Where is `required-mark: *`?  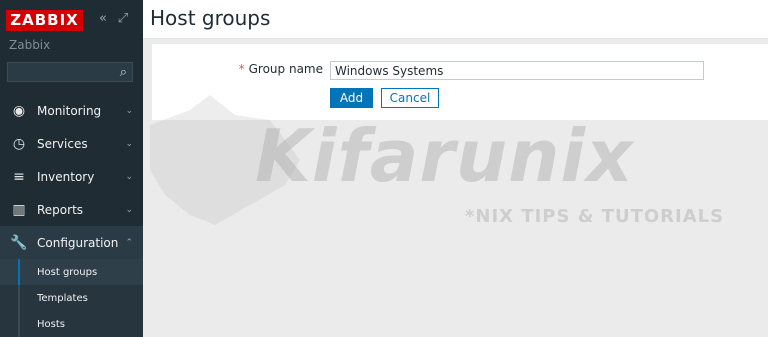 required-mark: * is located at coordinates (241, 69).